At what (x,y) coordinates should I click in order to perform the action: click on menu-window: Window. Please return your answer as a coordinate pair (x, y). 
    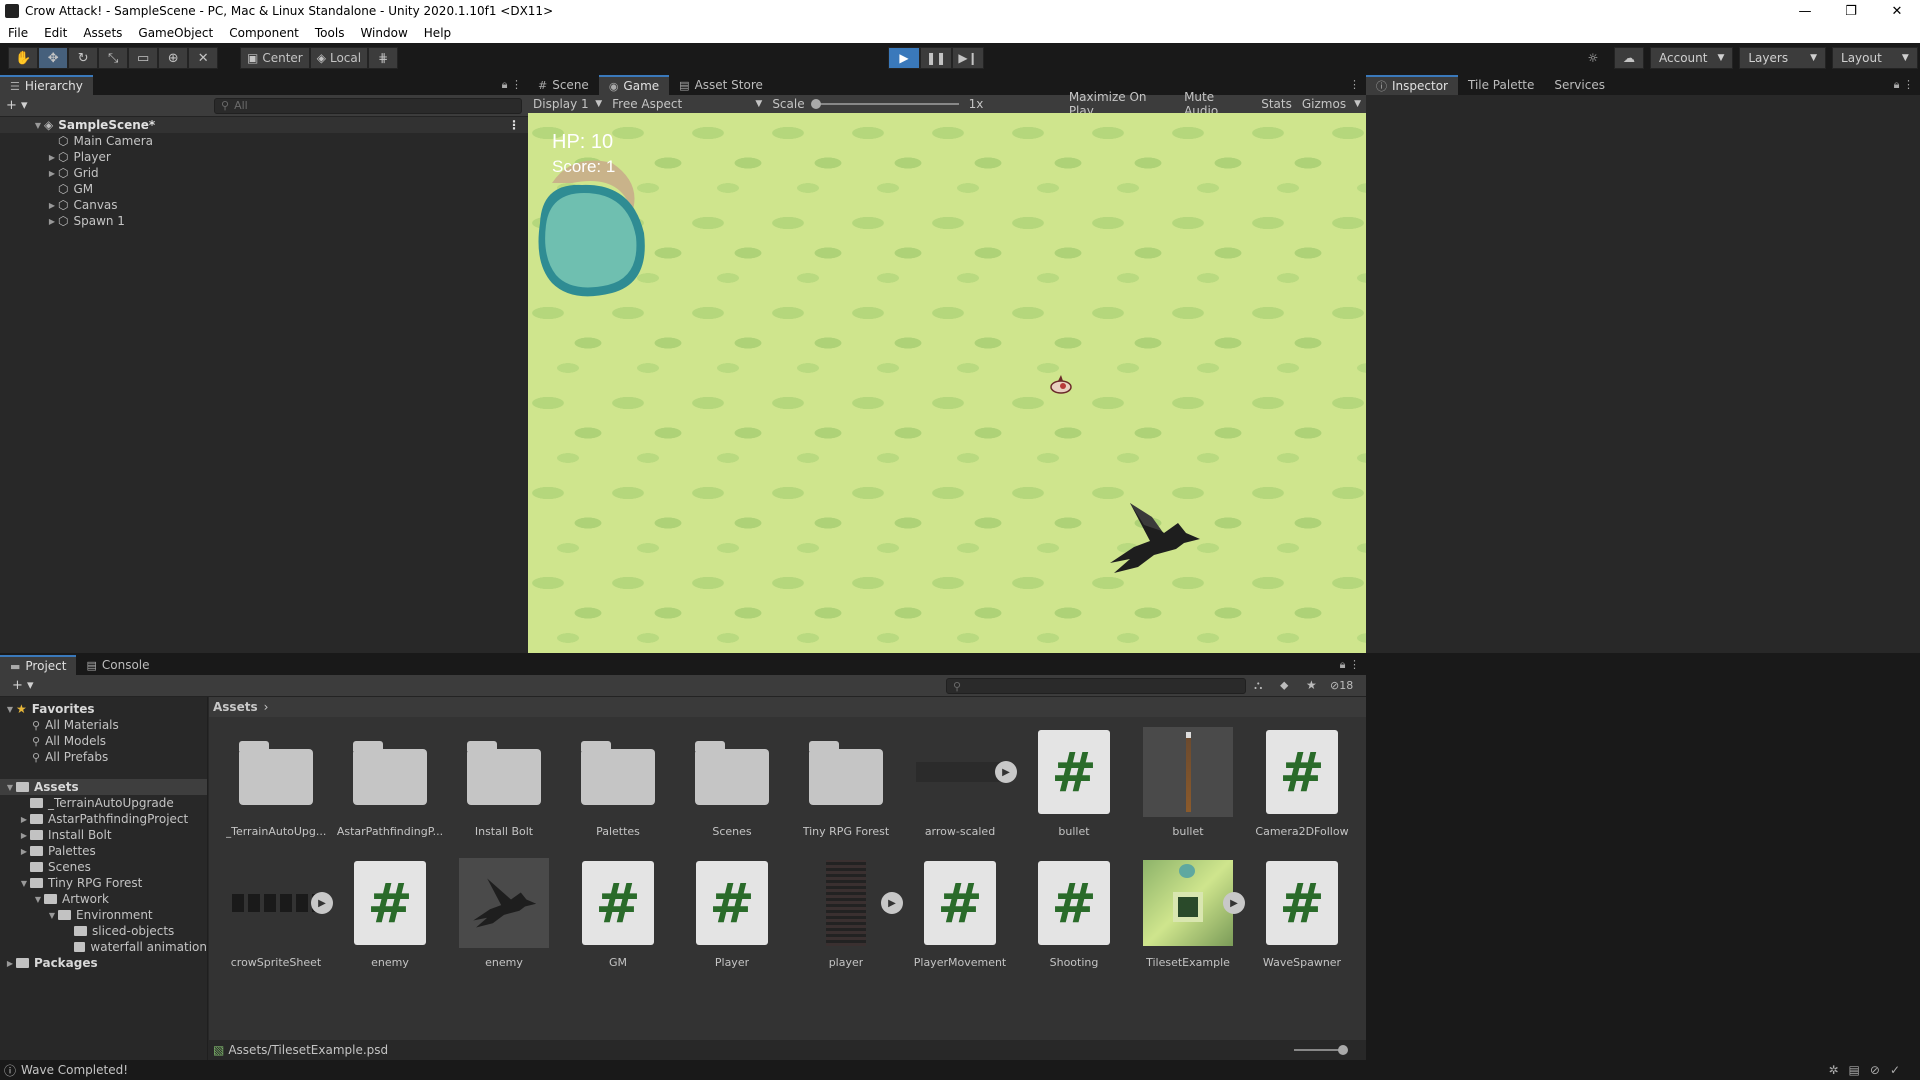
    Looking at the image, I should click on (383, 33).